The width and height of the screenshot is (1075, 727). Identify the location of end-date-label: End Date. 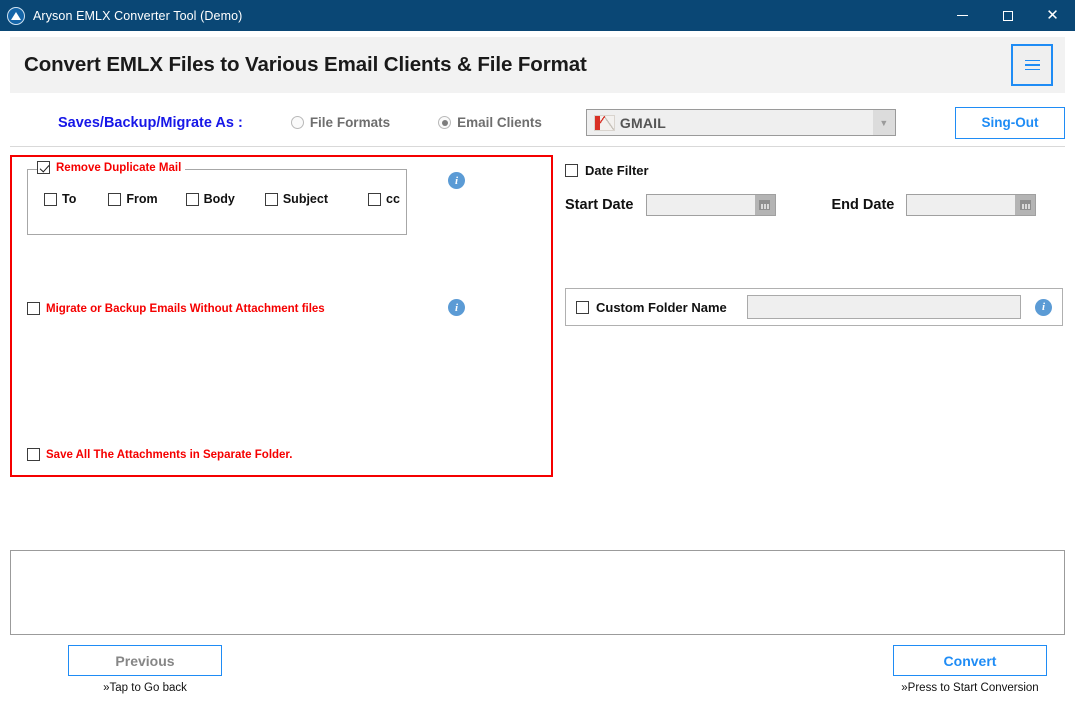
(863, 205).